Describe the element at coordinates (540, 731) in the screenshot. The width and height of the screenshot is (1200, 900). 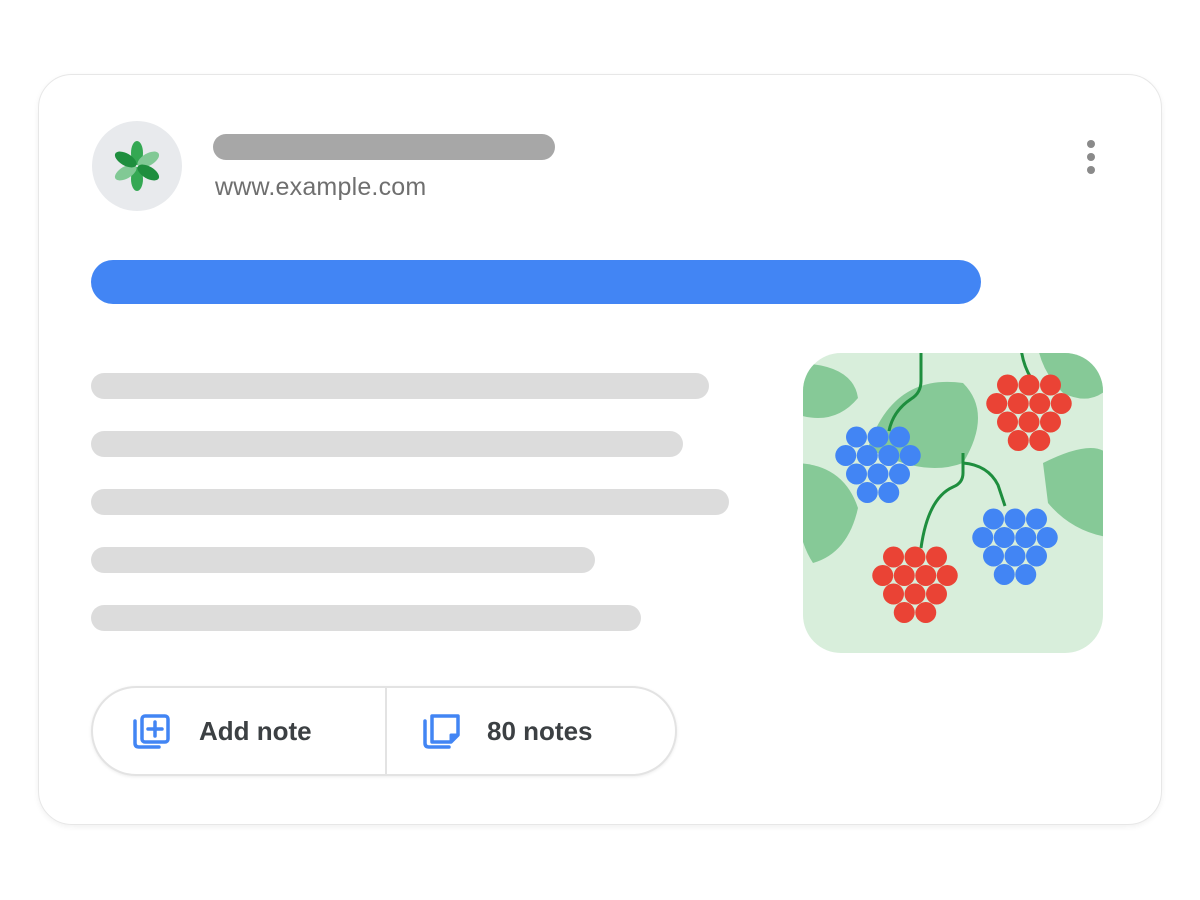
I see `notes-count-label: 80 notes` at that location.